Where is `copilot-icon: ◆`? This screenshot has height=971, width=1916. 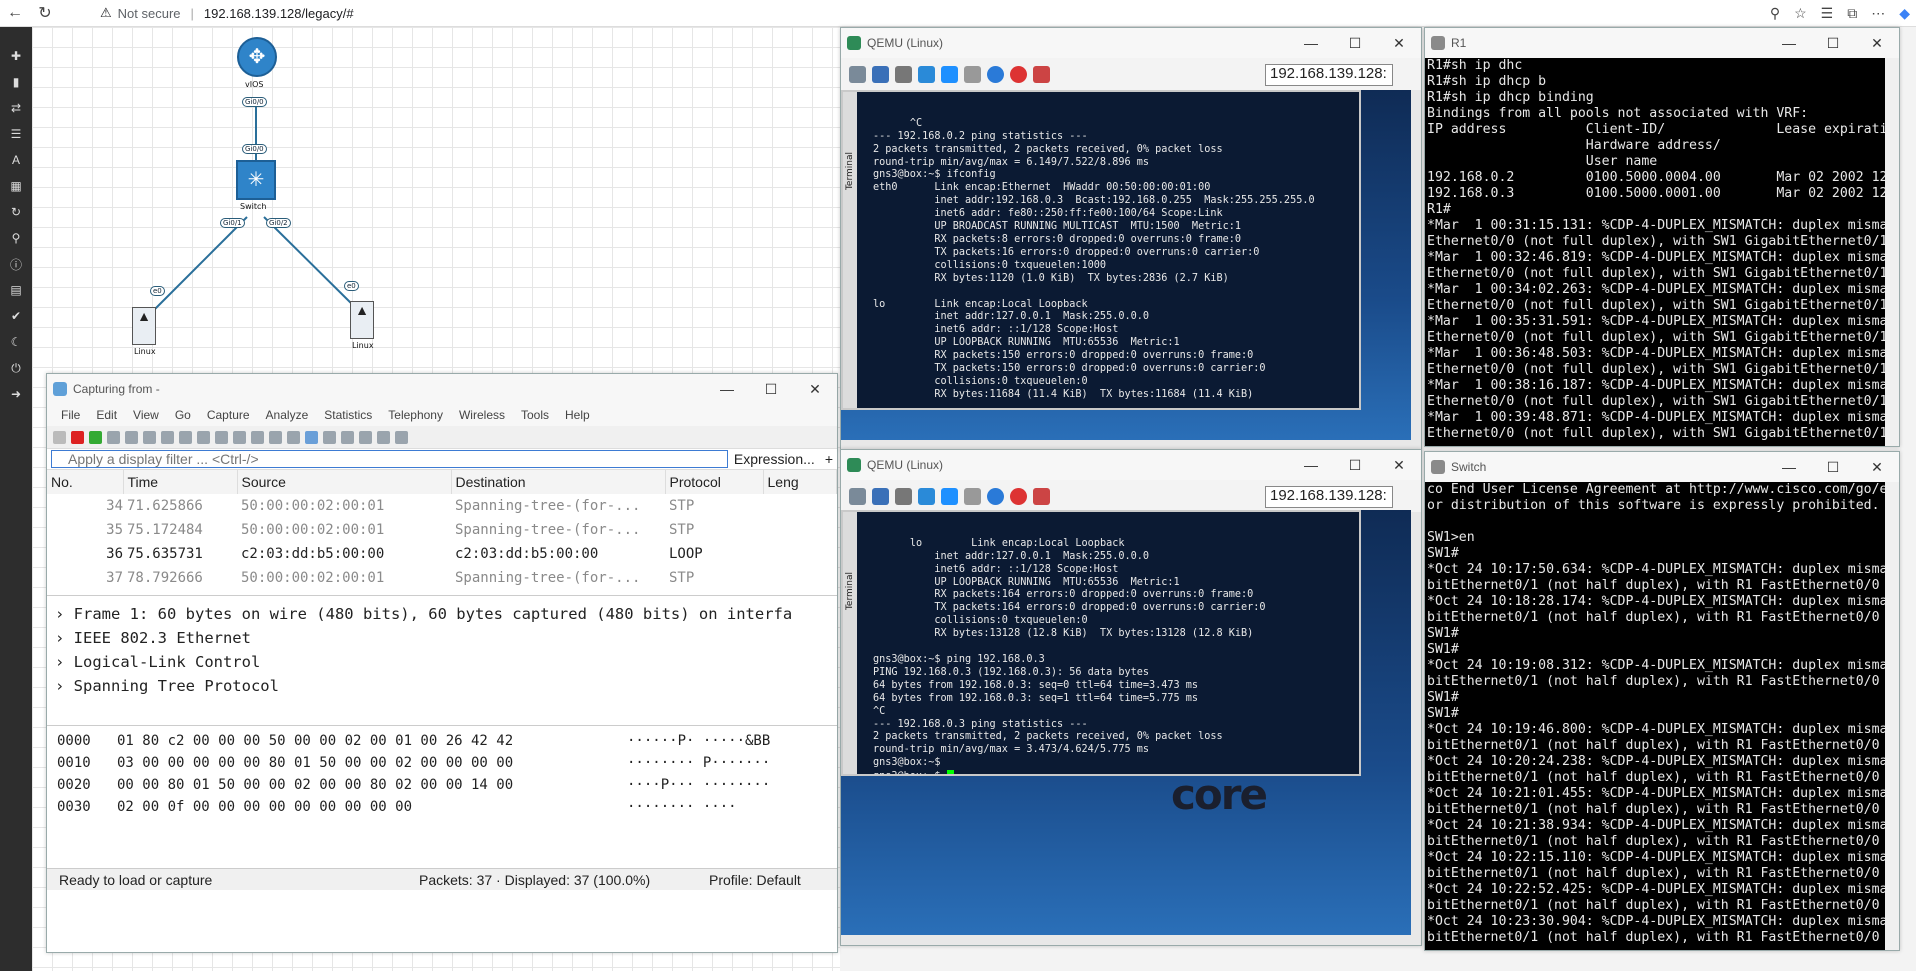 copilot-icon: ◆ is located at coordinates (1904, 13).